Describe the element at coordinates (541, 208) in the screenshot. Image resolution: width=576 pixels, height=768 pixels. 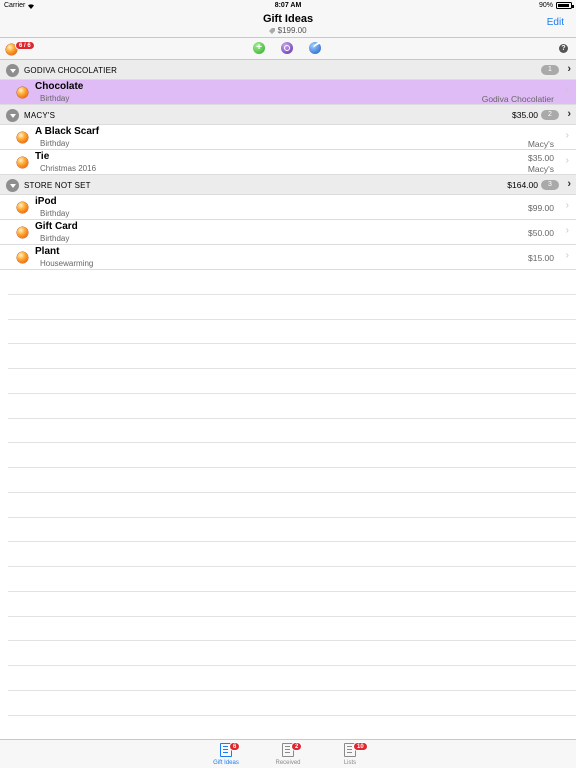
I see `item-price: $99.00` at that location.